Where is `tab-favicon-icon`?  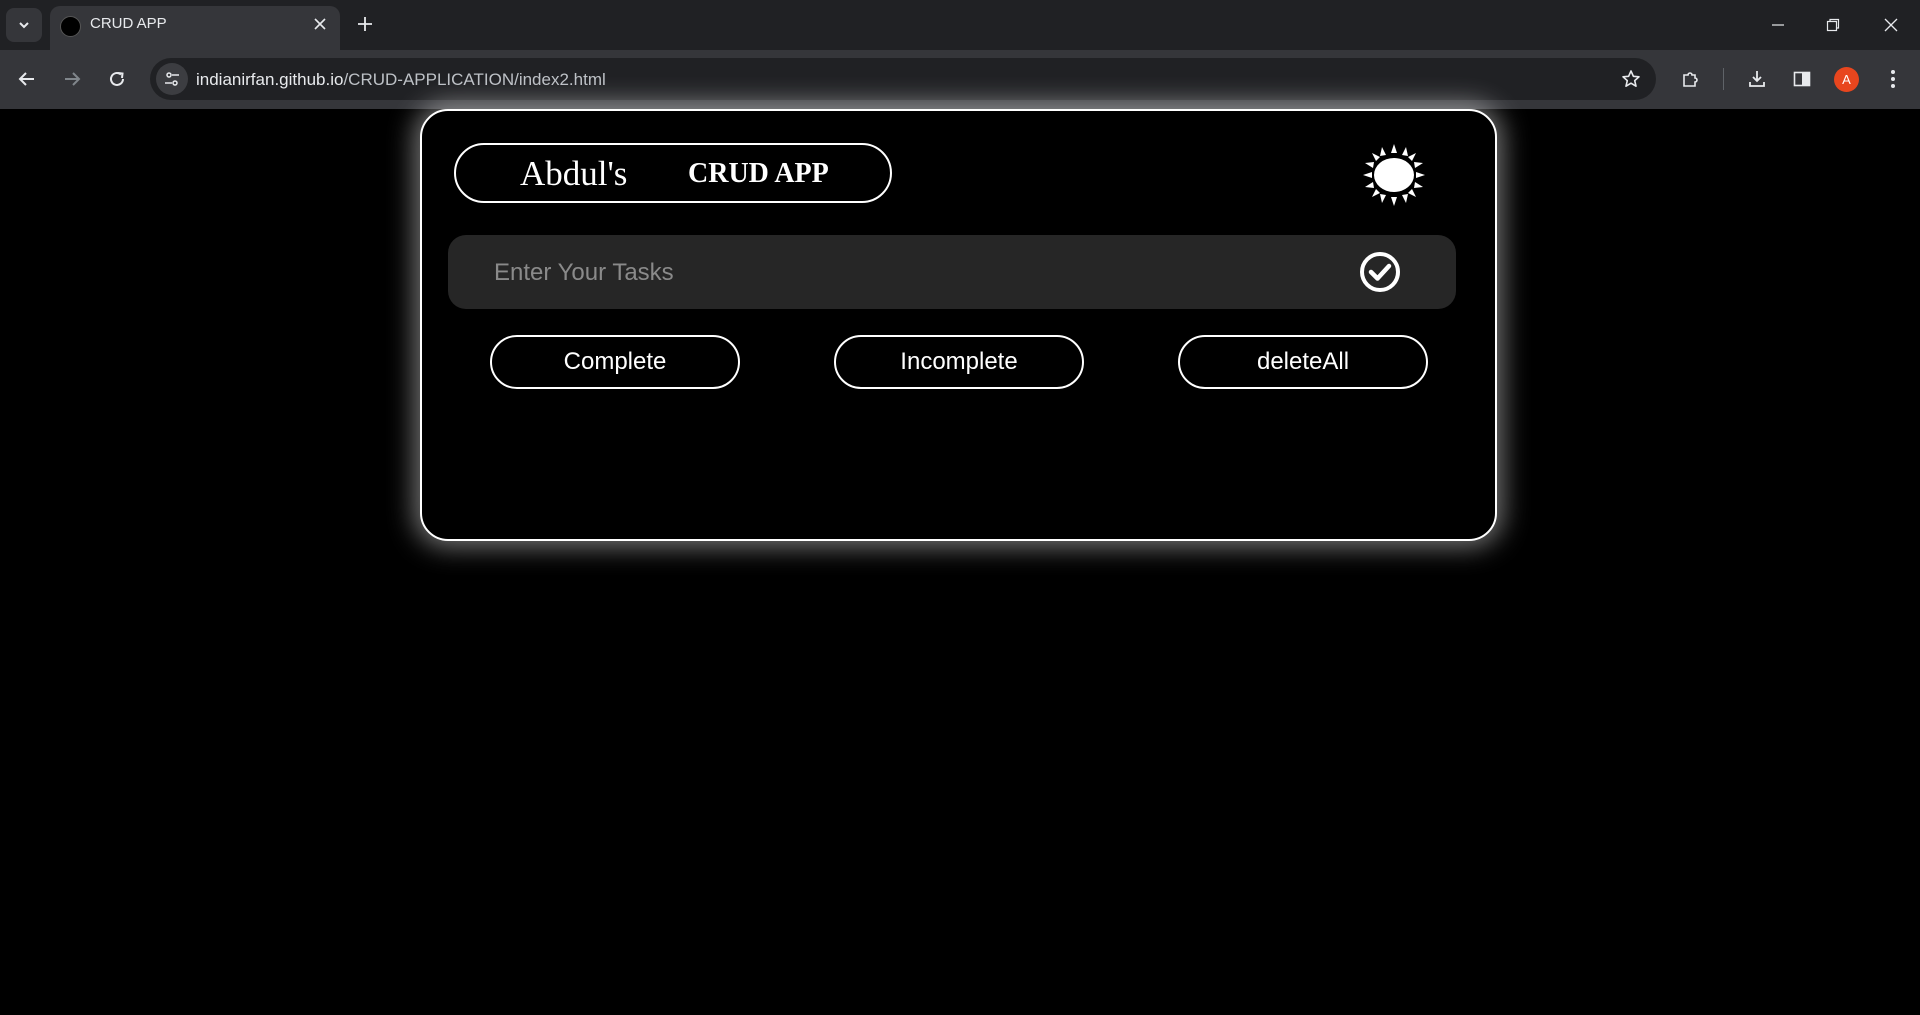
tab-favicon-icon is located at coordinates (70, 26).